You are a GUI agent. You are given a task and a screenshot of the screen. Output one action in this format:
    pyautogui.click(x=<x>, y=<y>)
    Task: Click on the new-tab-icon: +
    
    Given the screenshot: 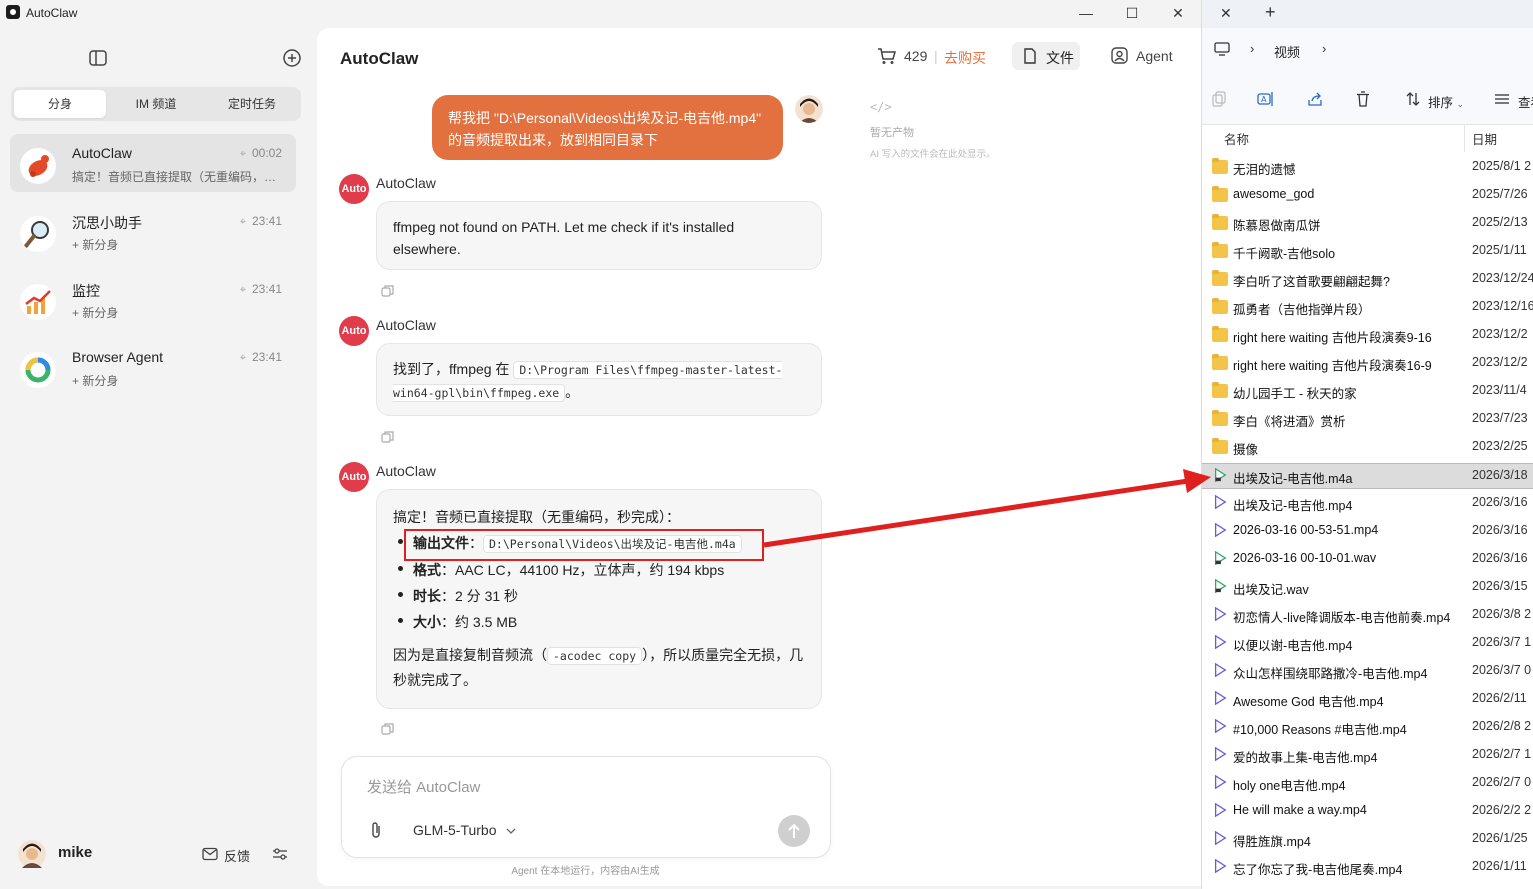 What is the action you would take?
    pyautogui.click(x=1270, y=12)
    